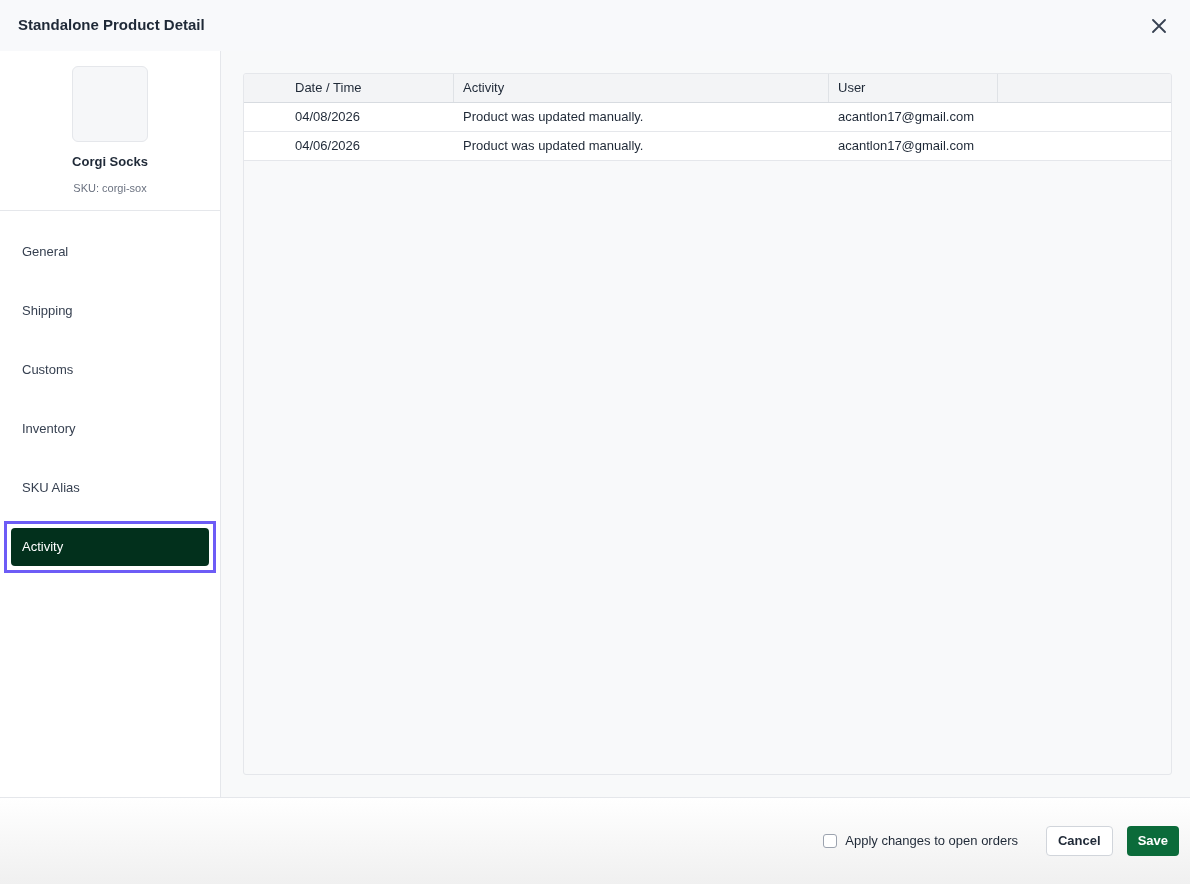 The width and height of the screenshot is (1190, 884). What do you see at coordinates (110, 188) in the screenshot?
I see `product-sku: SKU: corgi-sox` at bounding box center [110, 188].